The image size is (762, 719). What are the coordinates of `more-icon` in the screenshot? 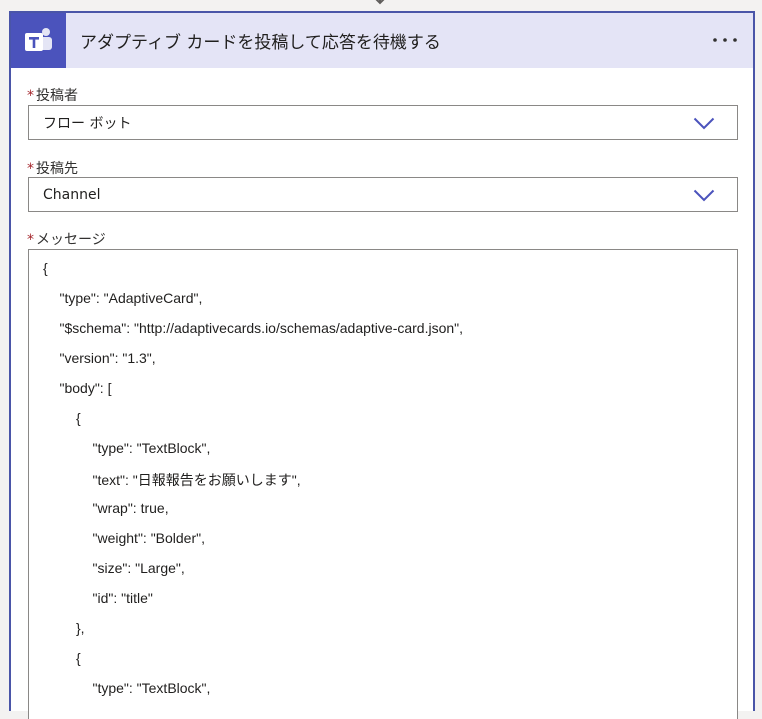 It's located at (725, 40).